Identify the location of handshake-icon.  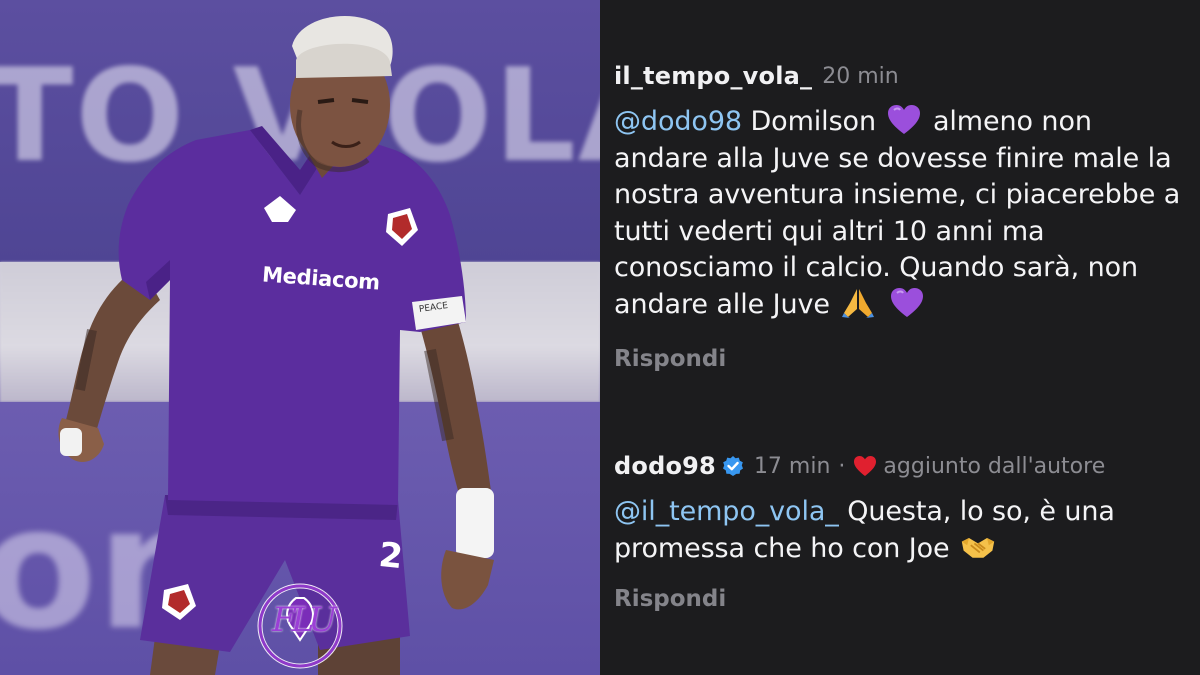
(978, 547).